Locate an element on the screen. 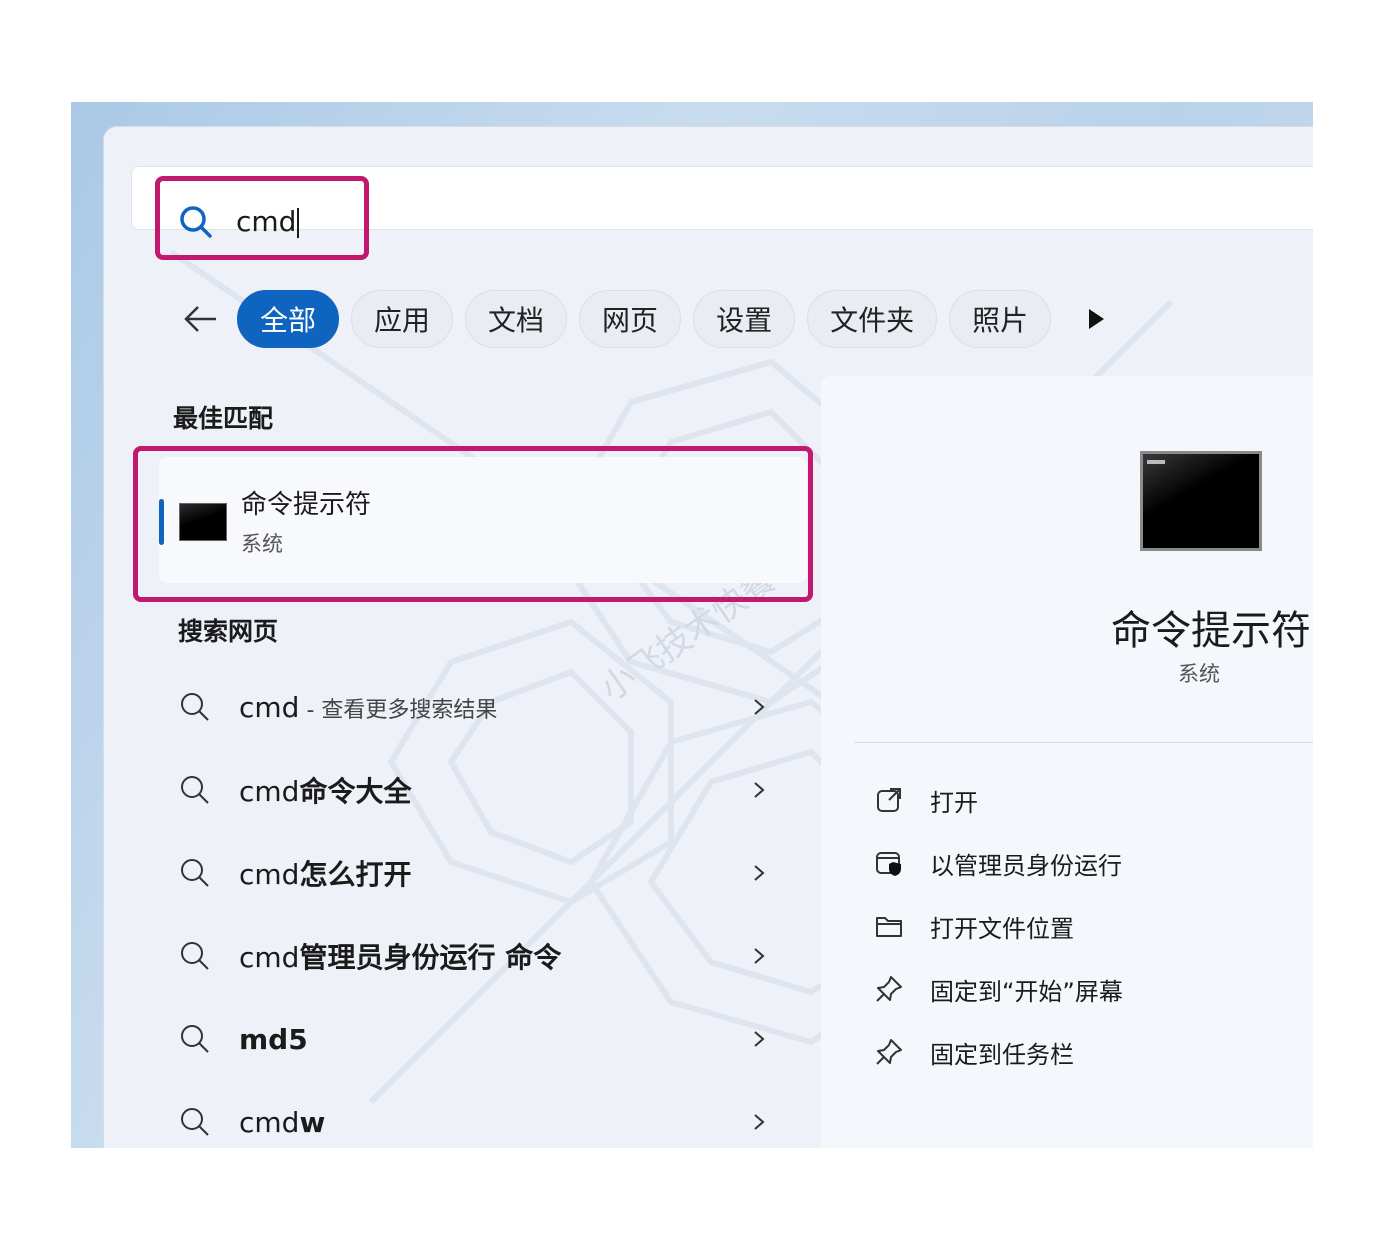 Image resolution: width=1386 pixels, height=1253 pixels. preview-divider is located at coordinates (1083, 742).